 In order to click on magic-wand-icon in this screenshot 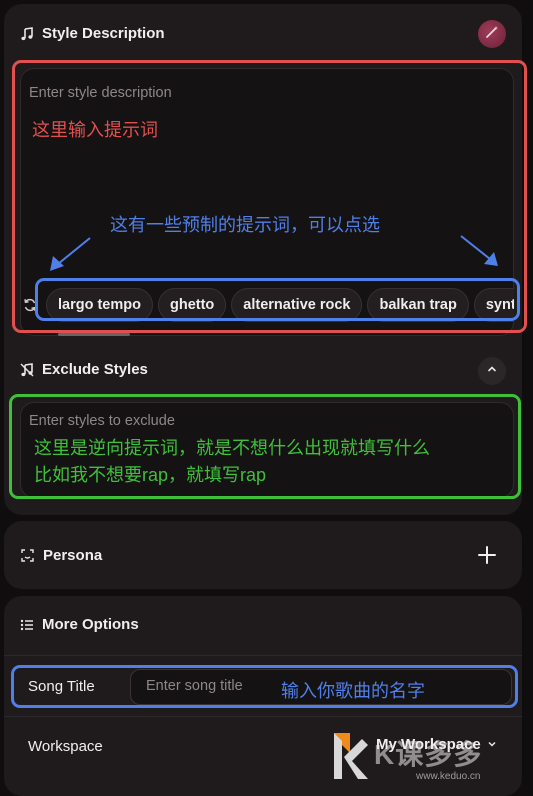, I will do `click(492, 34)`.